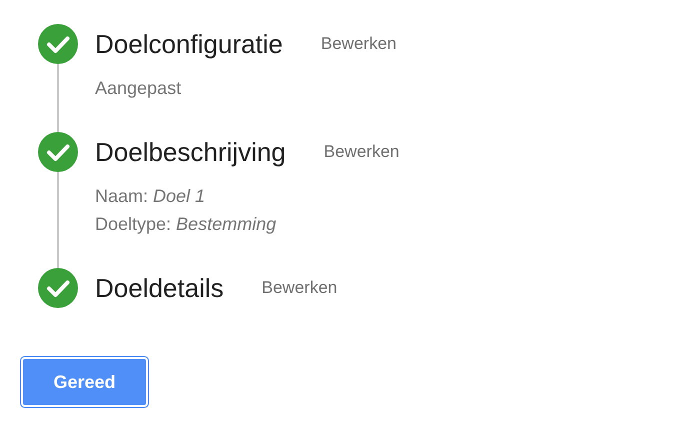 The image size is (682, 432). Describe the element at coordinates (138, 88) in the screenshot. I see `step-detail: Aangepast` at that location.